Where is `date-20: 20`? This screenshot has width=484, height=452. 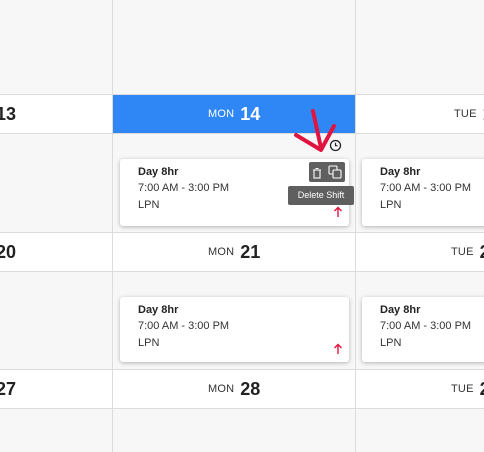
date-20: 20 is located at coordinates (8, 252).